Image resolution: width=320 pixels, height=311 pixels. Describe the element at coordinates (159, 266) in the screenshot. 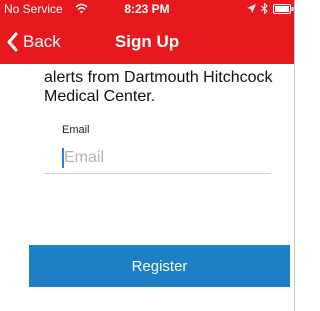

I see `register-button: Register` at that location.